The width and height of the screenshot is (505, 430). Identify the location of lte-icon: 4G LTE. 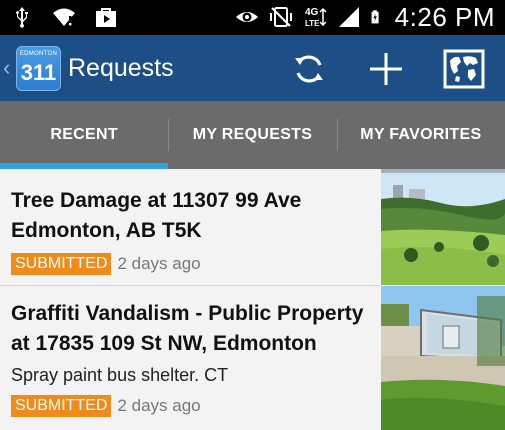
(316, 17).